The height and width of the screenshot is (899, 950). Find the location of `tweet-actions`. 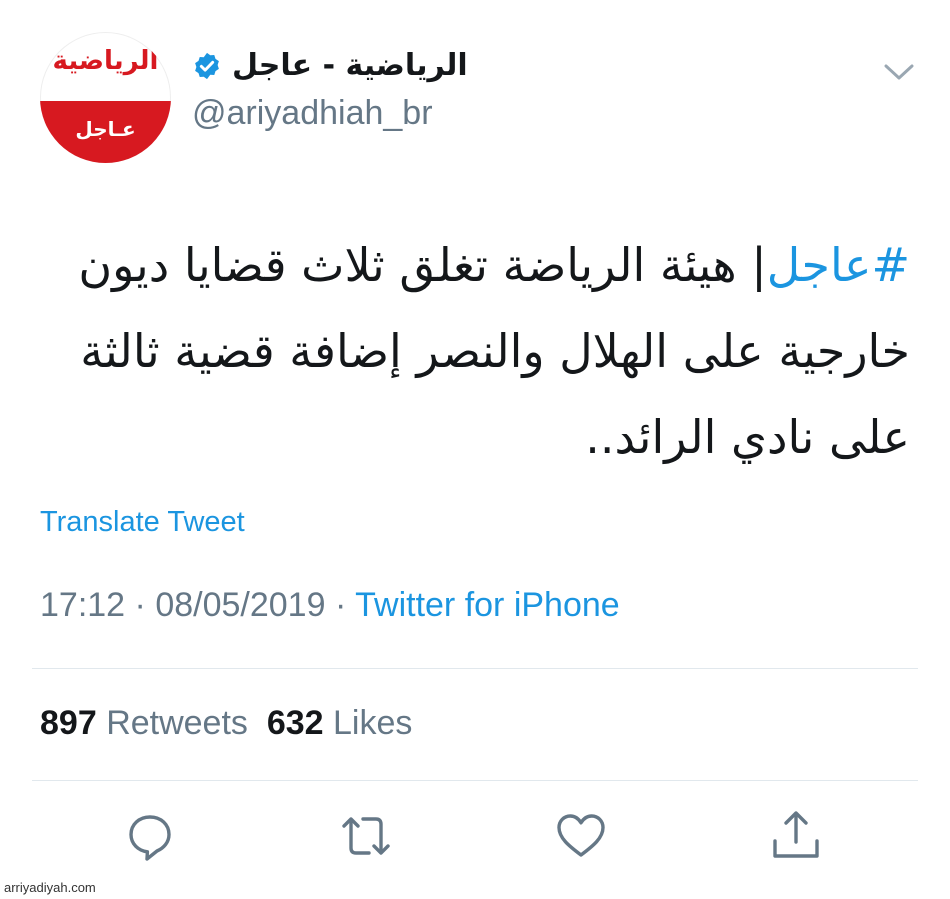

tweet-actions is located at coordinates (475, 838).